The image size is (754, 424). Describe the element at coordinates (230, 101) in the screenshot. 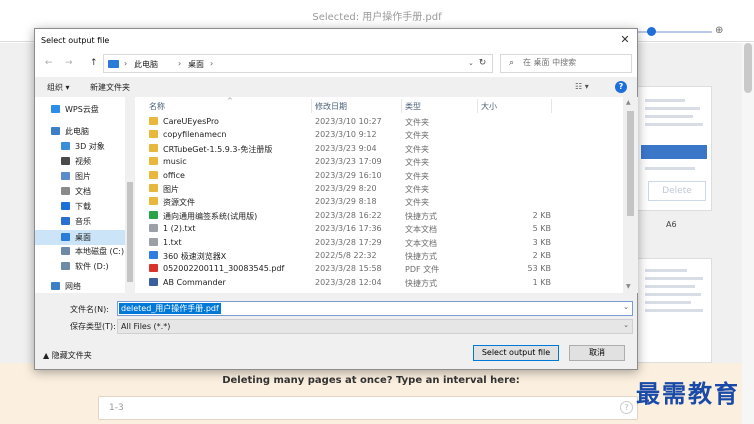

I see `sort-ascending-icon: ^` at that location.